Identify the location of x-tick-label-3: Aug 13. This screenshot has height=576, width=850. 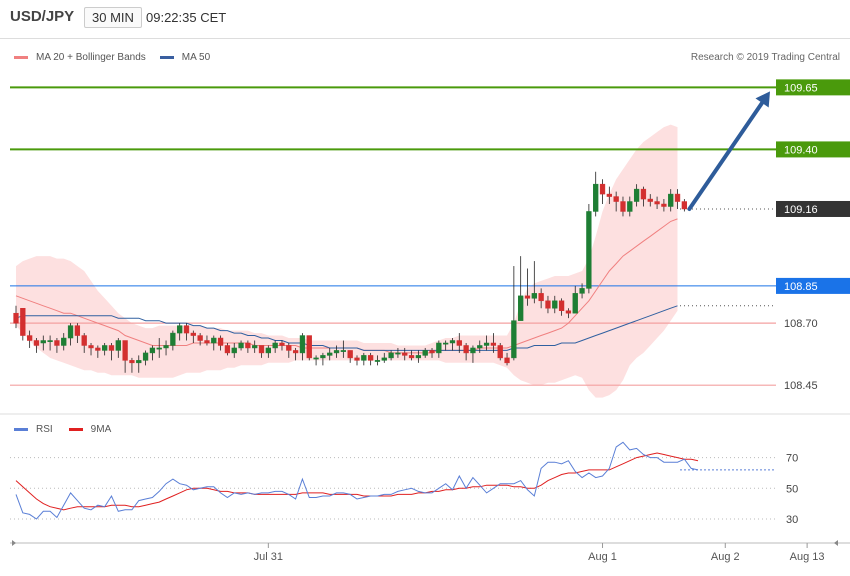
(807, 557).